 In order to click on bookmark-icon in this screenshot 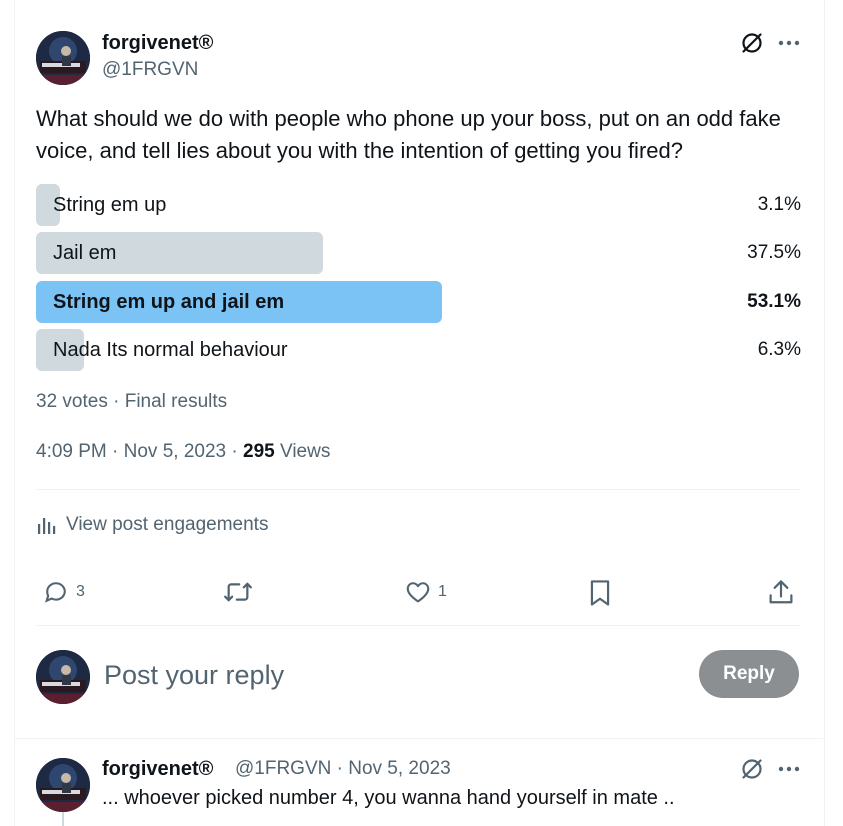, I will do `click(600, 593)`.